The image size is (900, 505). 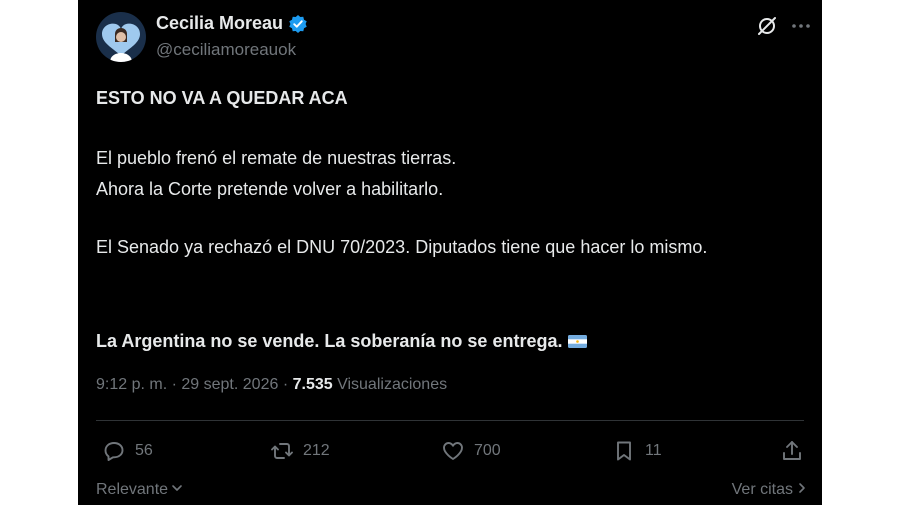 I want to click on tweet-headline: ESTO NO VA A QUEDAR ACA, so click(x=222, y=98).